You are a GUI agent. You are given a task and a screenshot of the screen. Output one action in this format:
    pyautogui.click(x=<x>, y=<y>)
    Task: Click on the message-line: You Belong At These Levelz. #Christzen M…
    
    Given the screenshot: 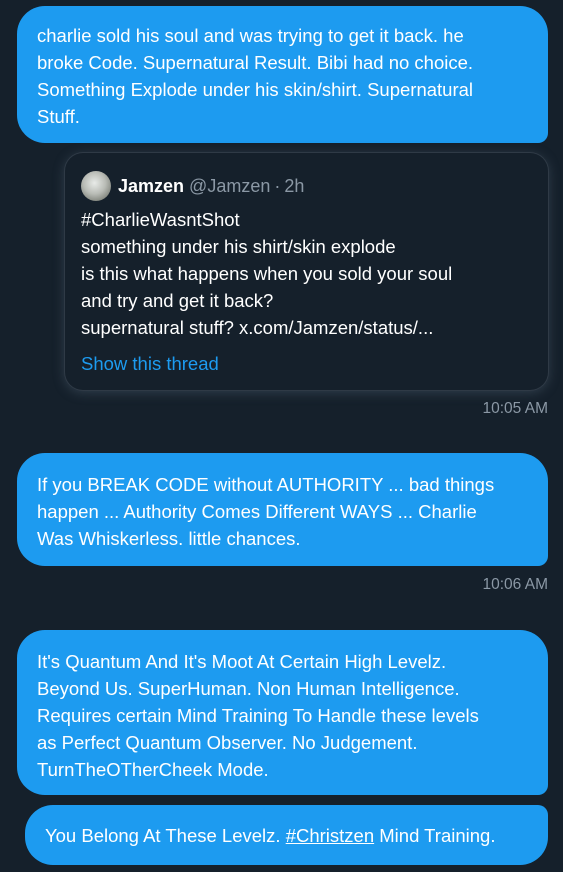 What is the action you would take?
    pyautogui.click(x=286, y=835)
    